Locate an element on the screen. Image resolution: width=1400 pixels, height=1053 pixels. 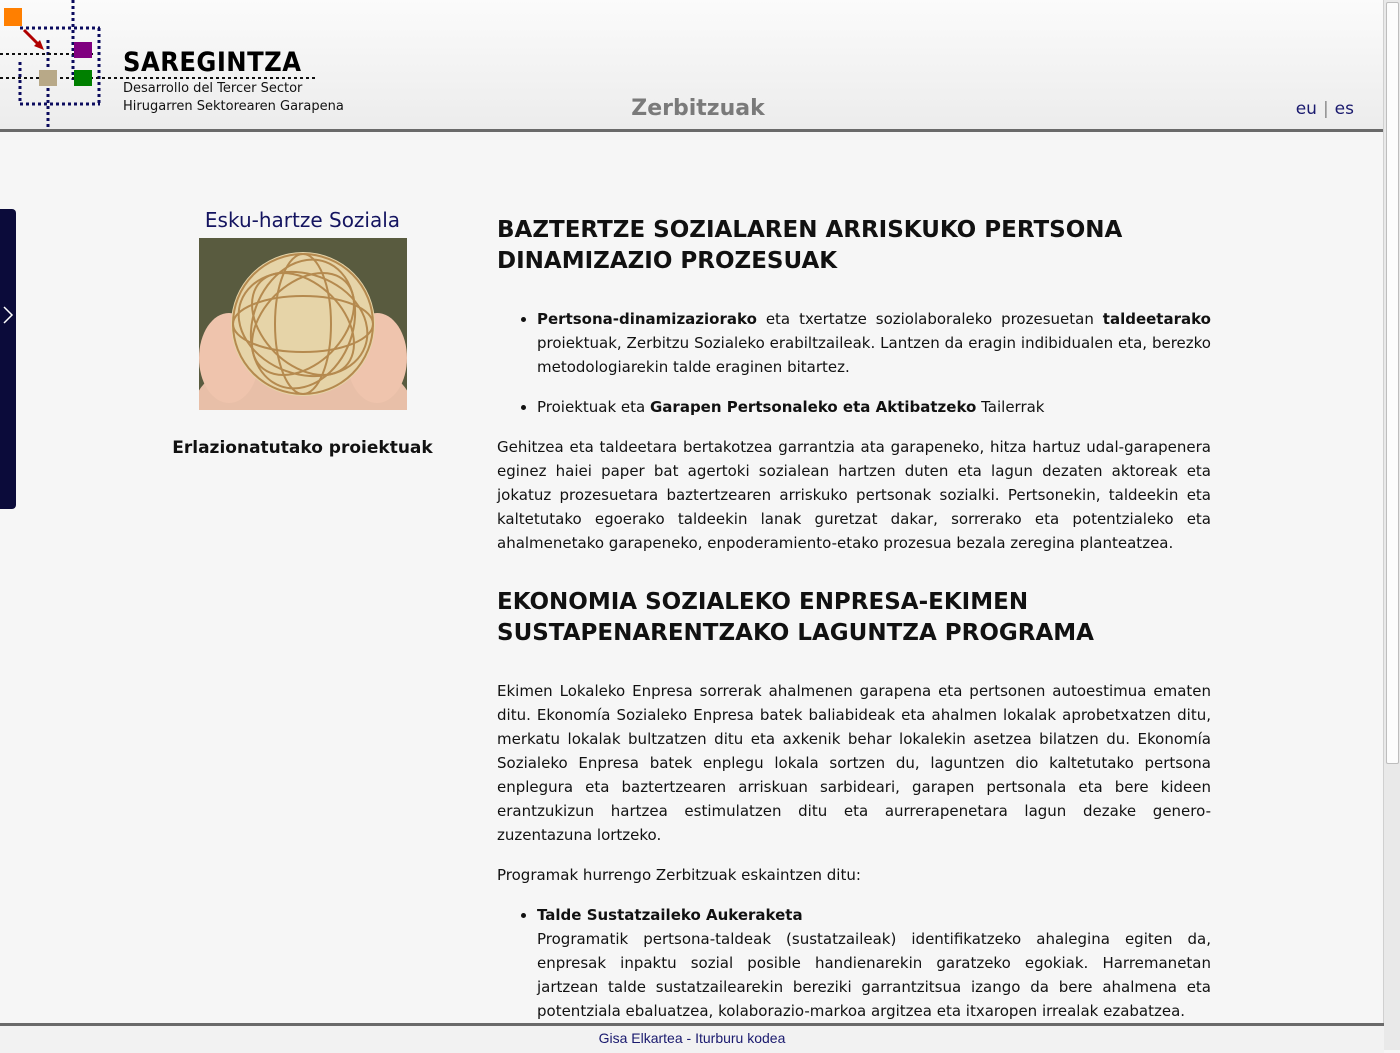
sidebar-title: Esku-hartze Soziala is located at coordinates (302, 220).